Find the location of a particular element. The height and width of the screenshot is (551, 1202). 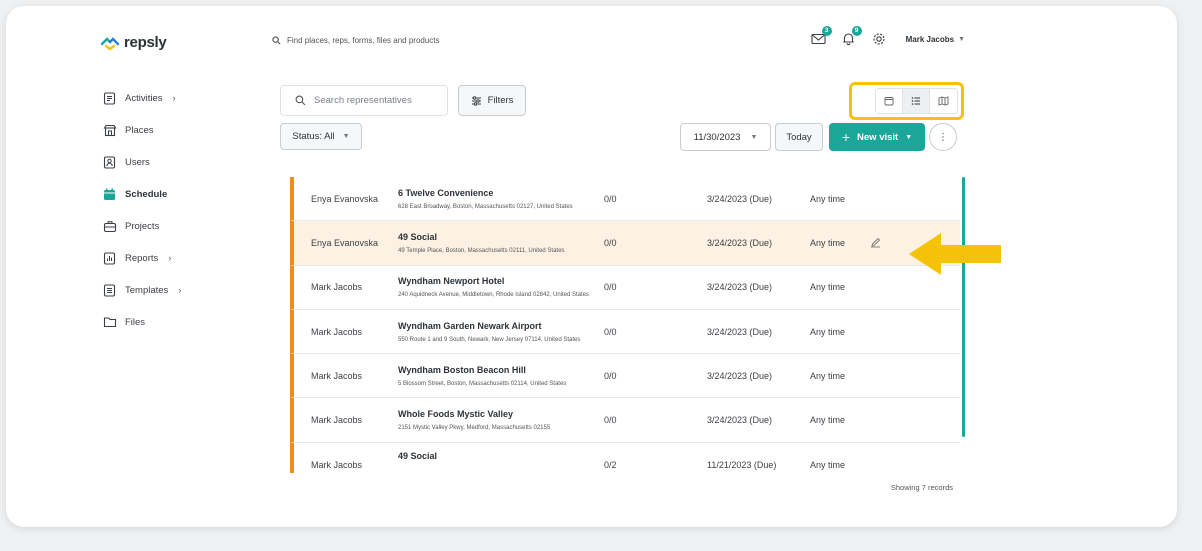

notif-badge: 9 is located at coordinates (856, 31).